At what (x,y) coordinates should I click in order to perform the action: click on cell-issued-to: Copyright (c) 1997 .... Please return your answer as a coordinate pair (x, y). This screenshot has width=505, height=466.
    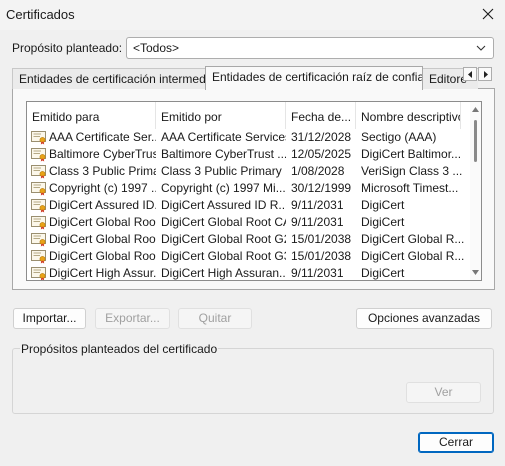
    Looking at the image, I should click on (91, 188).